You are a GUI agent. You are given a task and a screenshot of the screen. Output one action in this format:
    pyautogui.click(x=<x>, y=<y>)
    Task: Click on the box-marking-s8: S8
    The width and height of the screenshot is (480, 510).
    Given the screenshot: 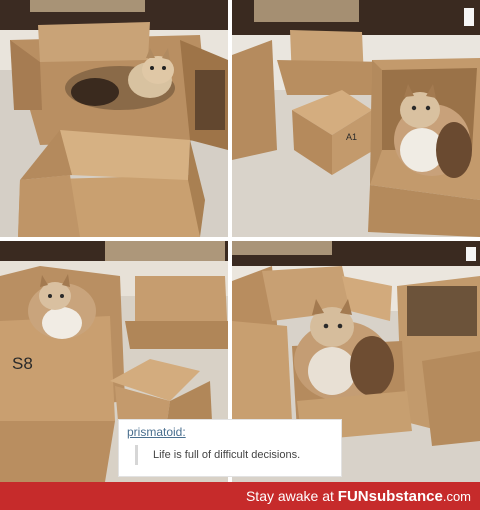 What is the action you would take?
    pyautogui.click(x=22, y=363)
    